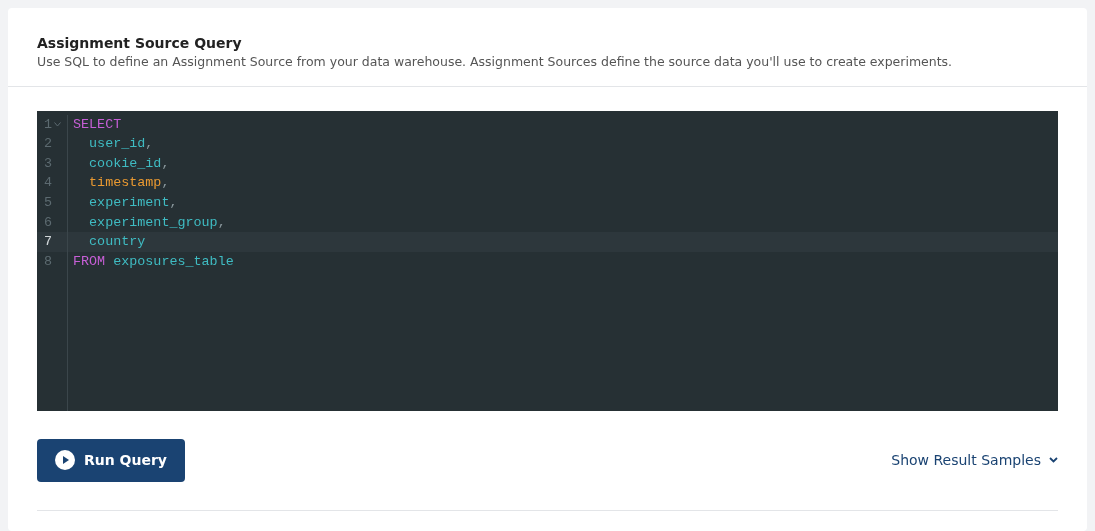  What do you see at coordinates (48, 144) in the screenshot?
I see `line-number: 2` at bounding box center [48, 144].